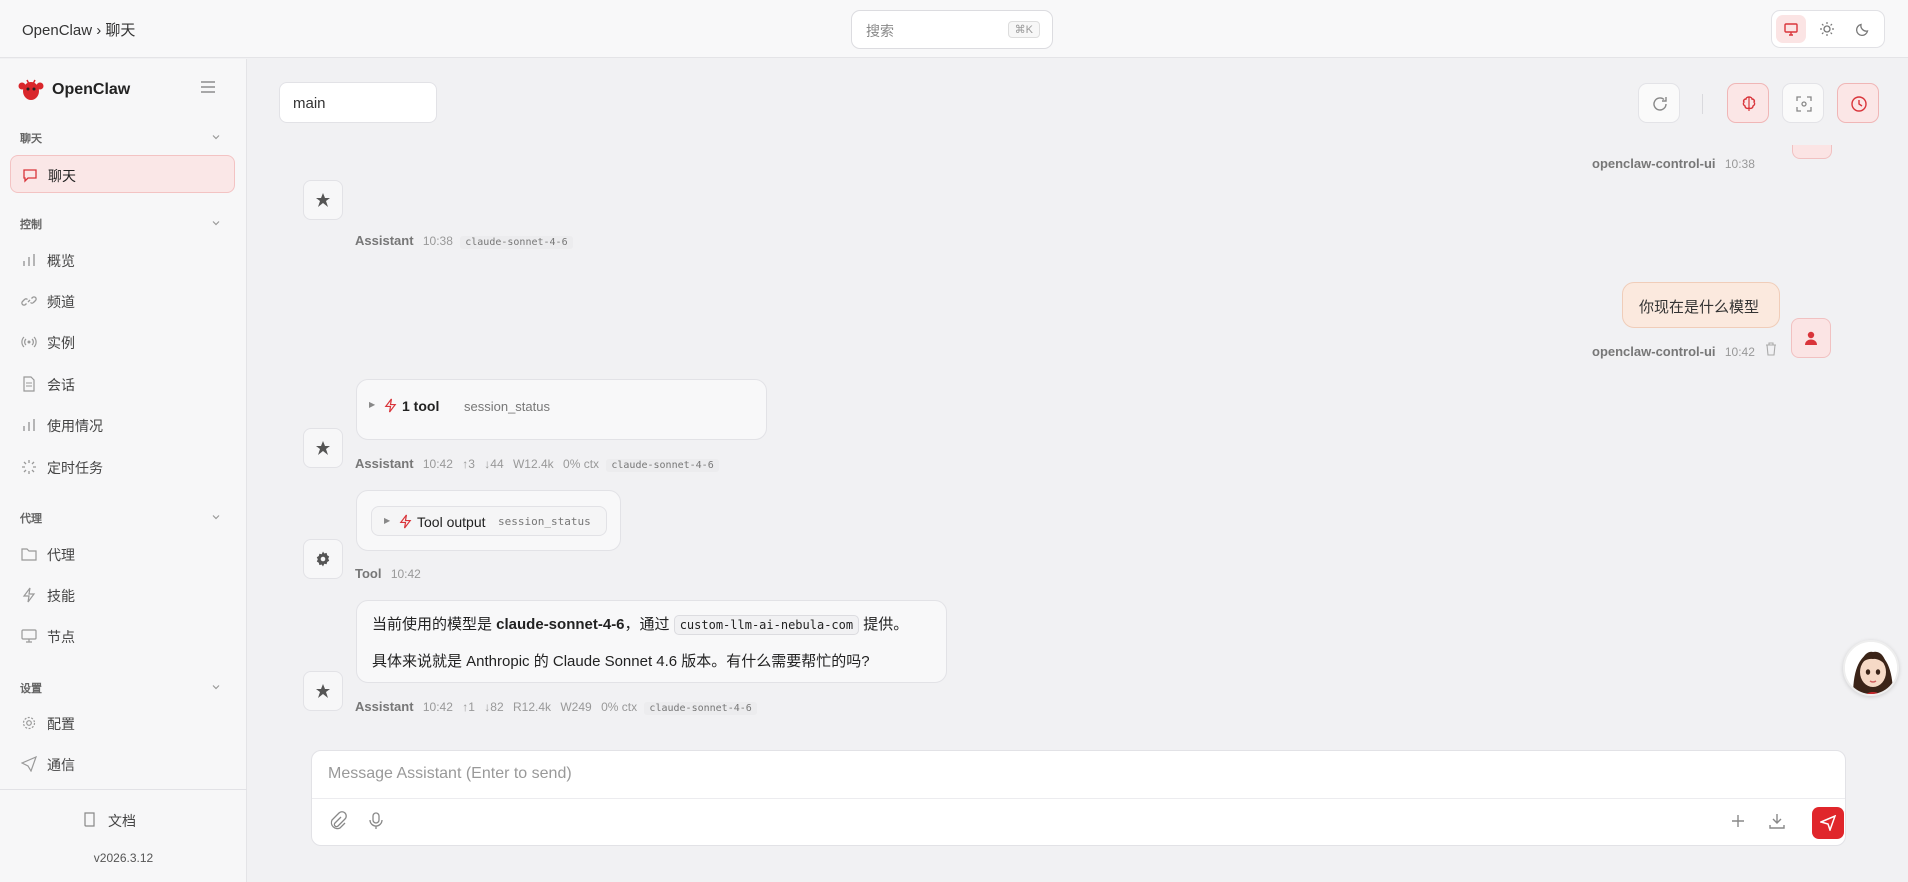  What do you see at coordinates (450, 774) in the screenshot?
I see `message-input: Message Assistant (Enter to send)` at bounding box center [450, 774].